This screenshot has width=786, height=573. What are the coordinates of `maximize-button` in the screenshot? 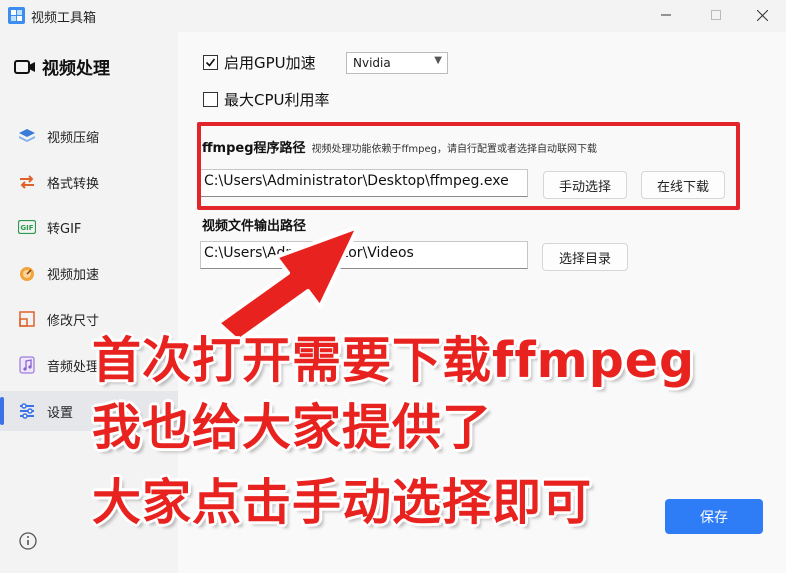 It's located at (716, 15).